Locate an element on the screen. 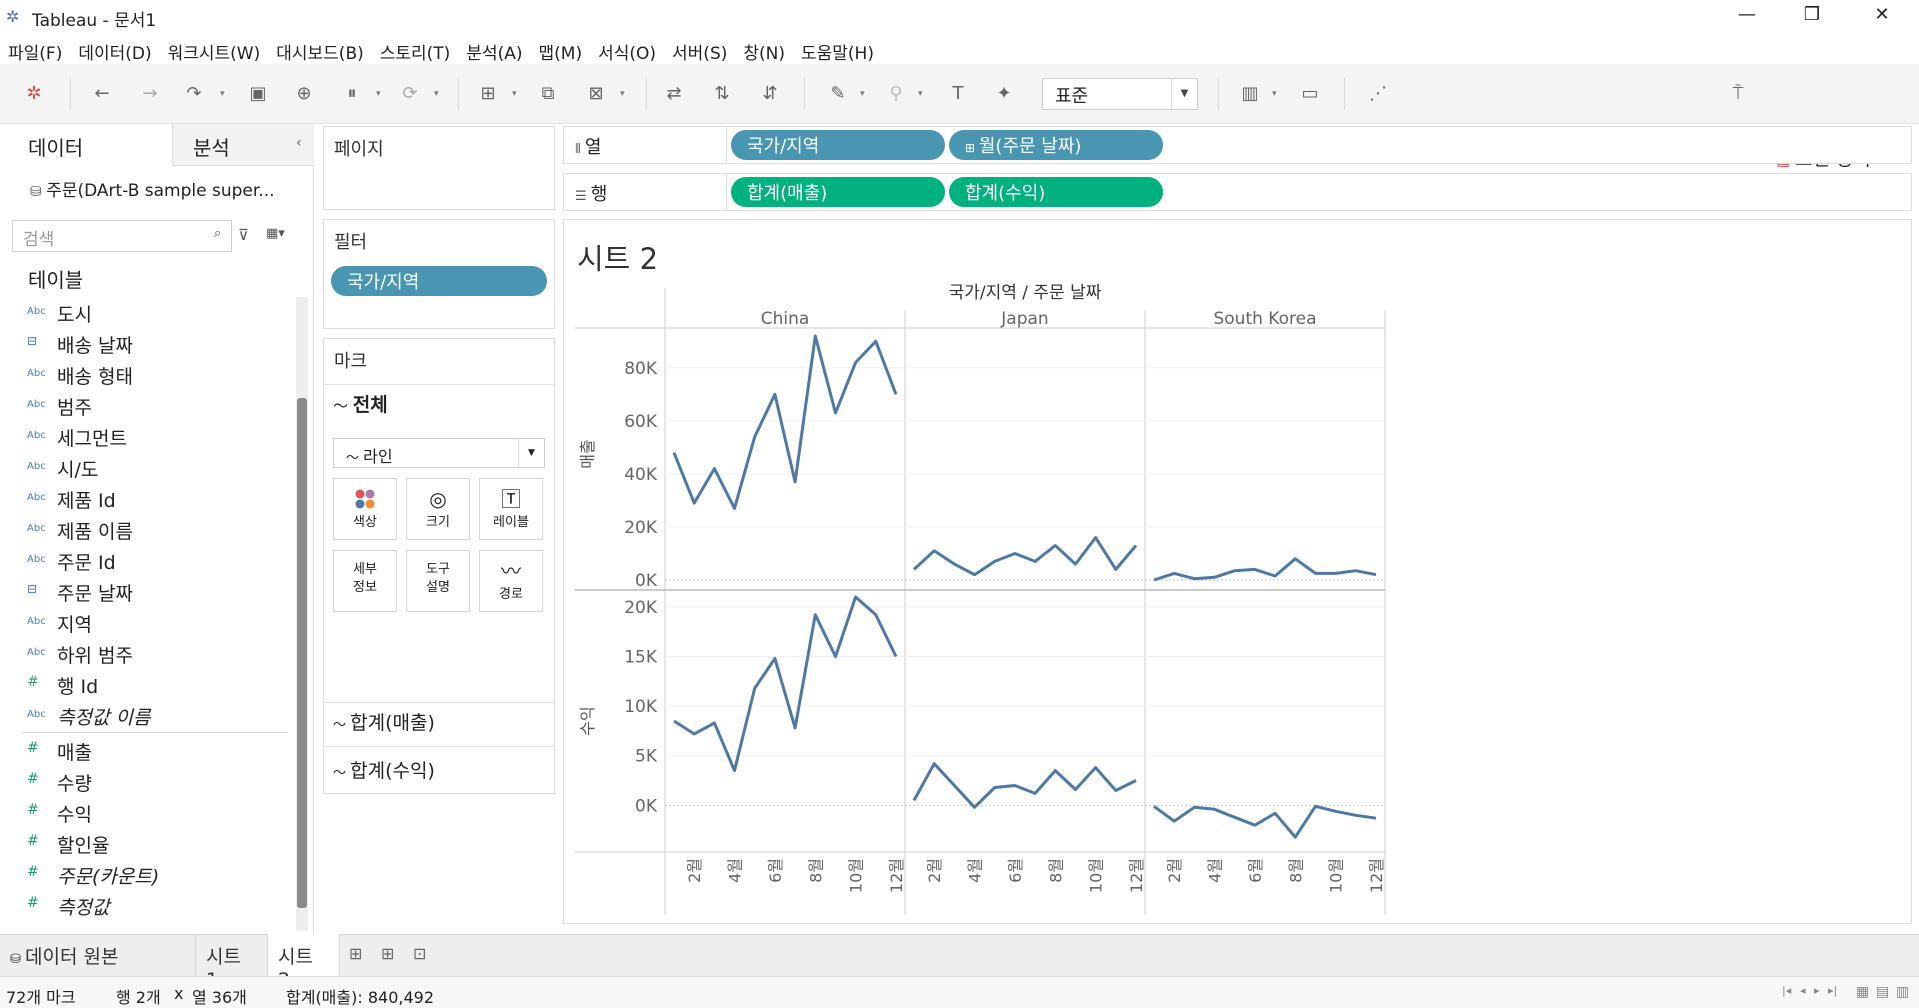 The width and height of the screenshot is (1919, 1008). share-icon: ⋰ is located at coordinates (1378, 94).